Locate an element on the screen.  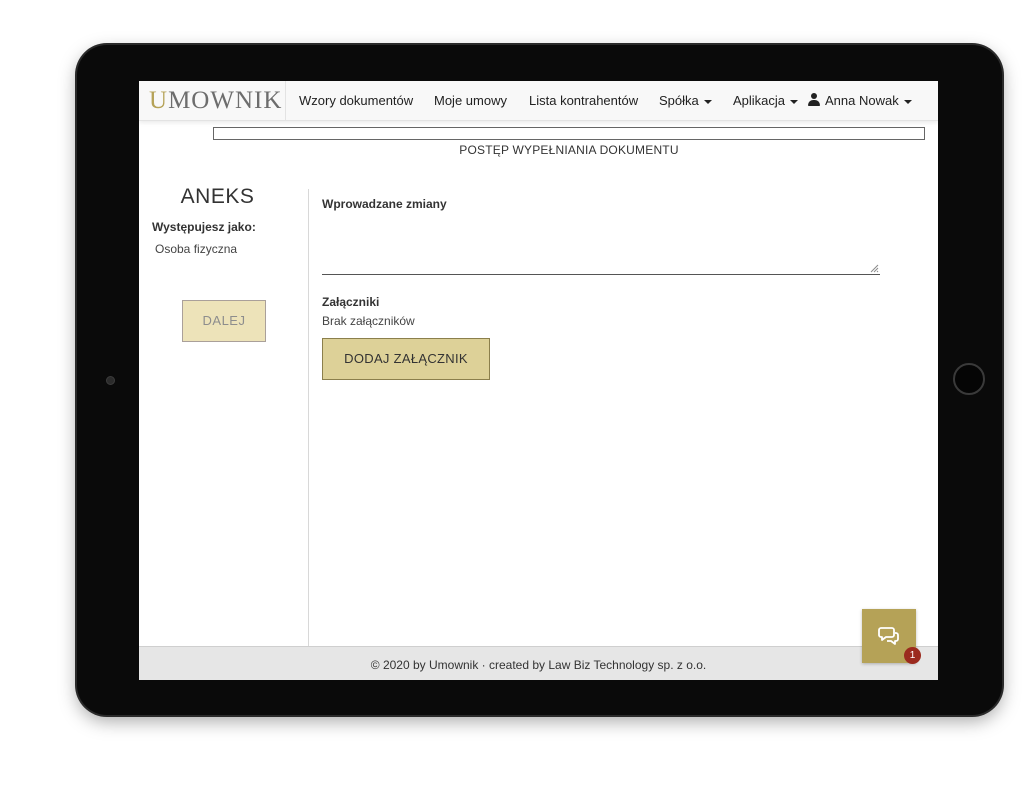
document-title: ANEKS is located at coordinates (217, 196).